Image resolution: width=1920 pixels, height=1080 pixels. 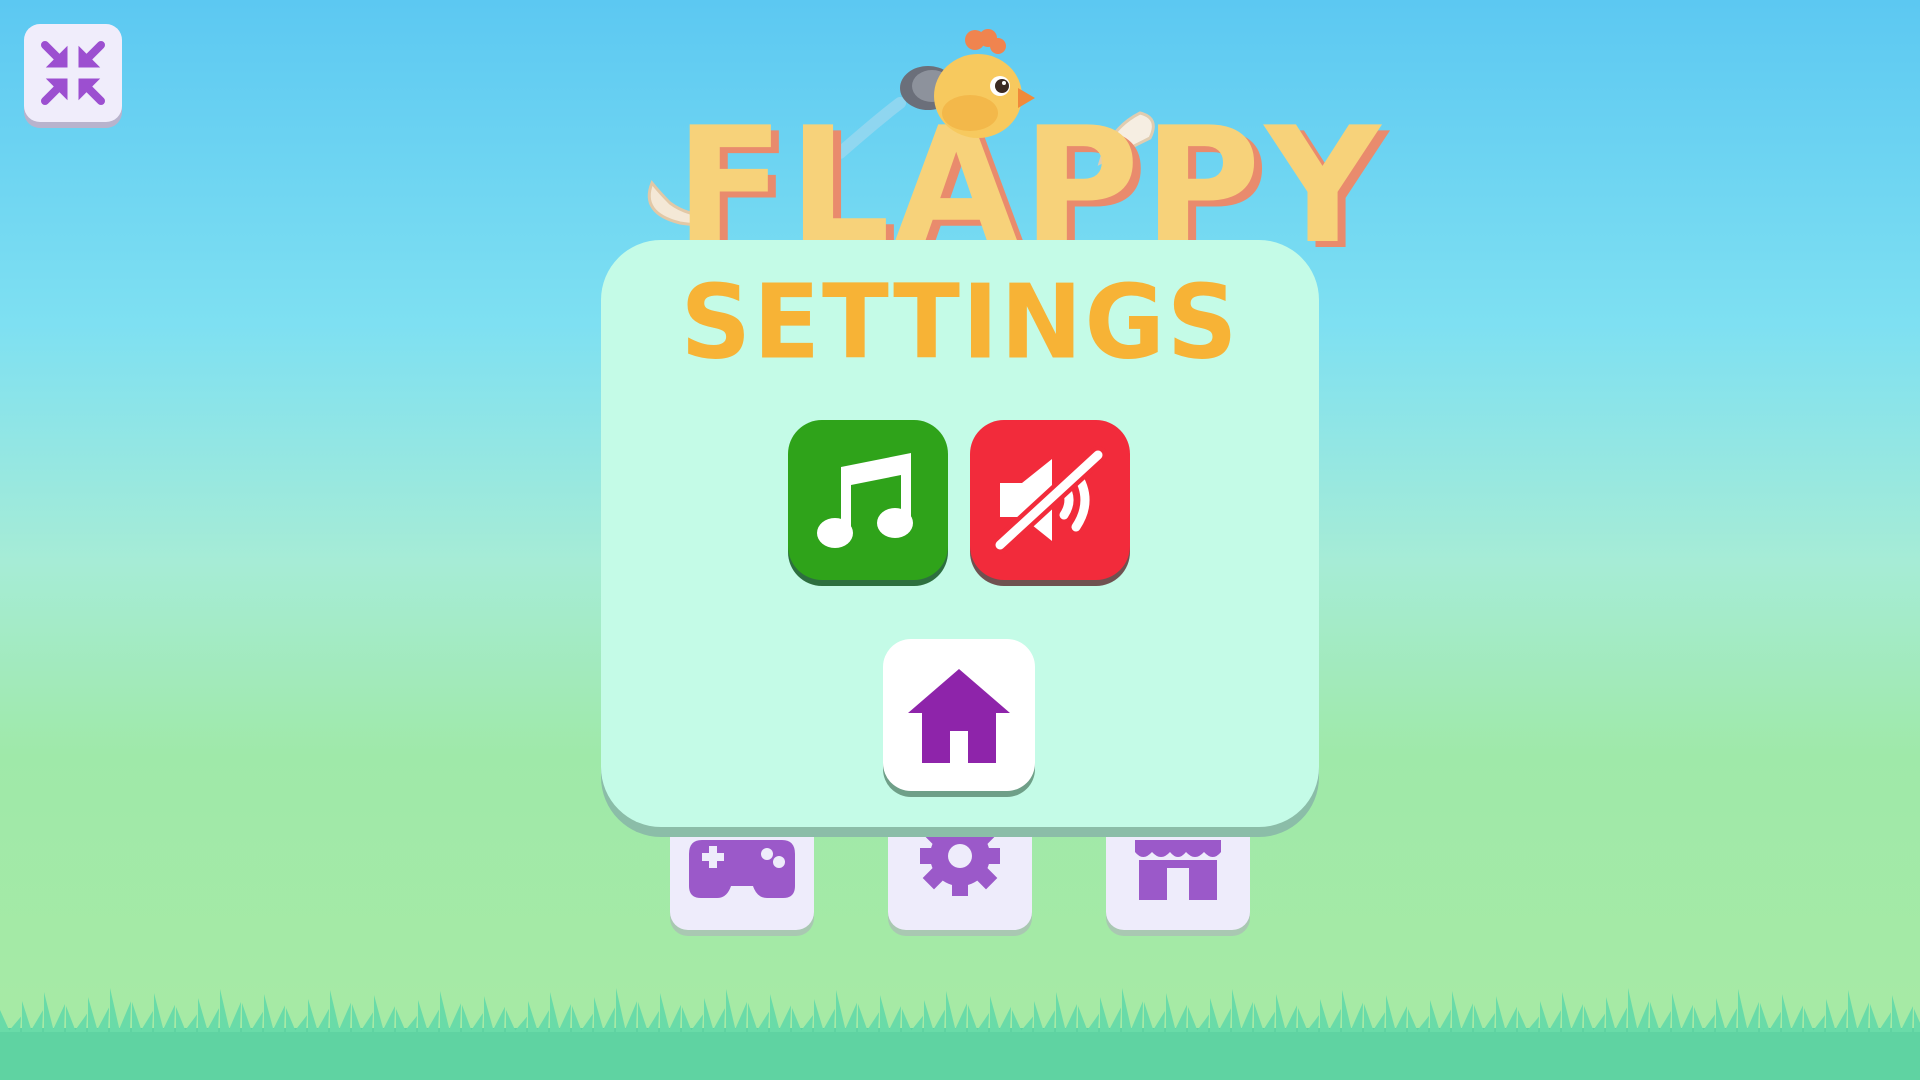 I want to click on chick-icon, so click(x=967, y=83).